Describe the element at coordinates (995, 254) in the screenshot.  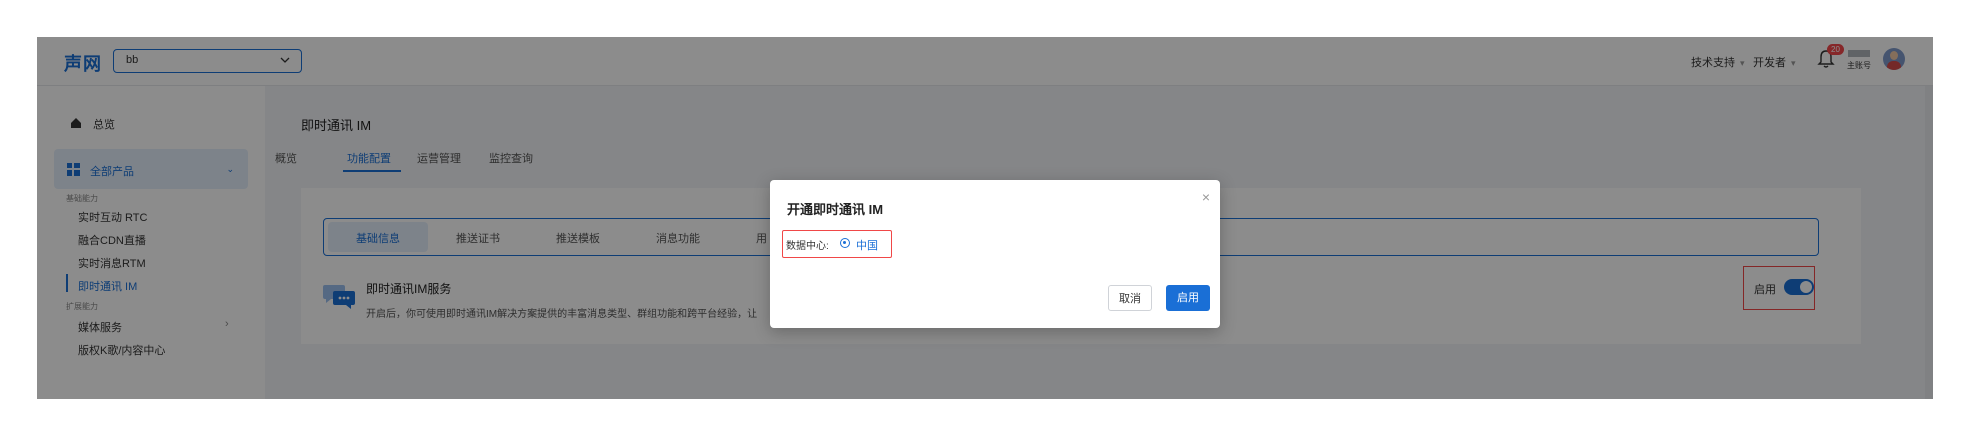
I see `enable-im-dialog: 开通即时通讯 IM × 数据中心: 中国 取消 启用` at that location.